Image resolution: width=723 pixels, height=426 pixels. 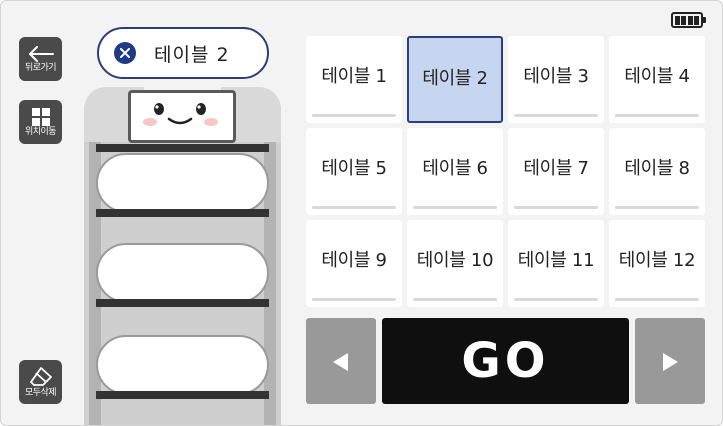 What do you see at coordinates (40, 131) in the screenshot?
I see `move-location-label: 위치이동` at bounding box center [40, 131].